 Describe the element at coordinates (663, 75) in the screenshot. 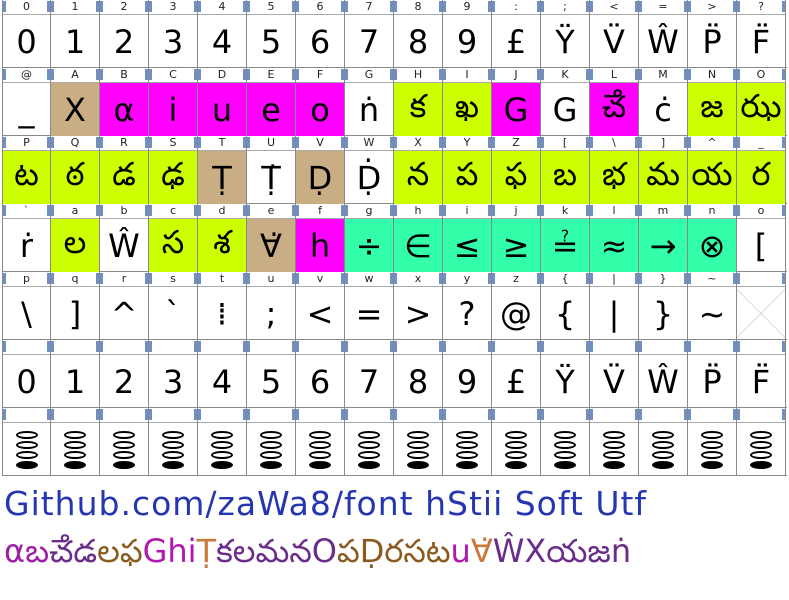

I see `cell-key-label: M` at that location.